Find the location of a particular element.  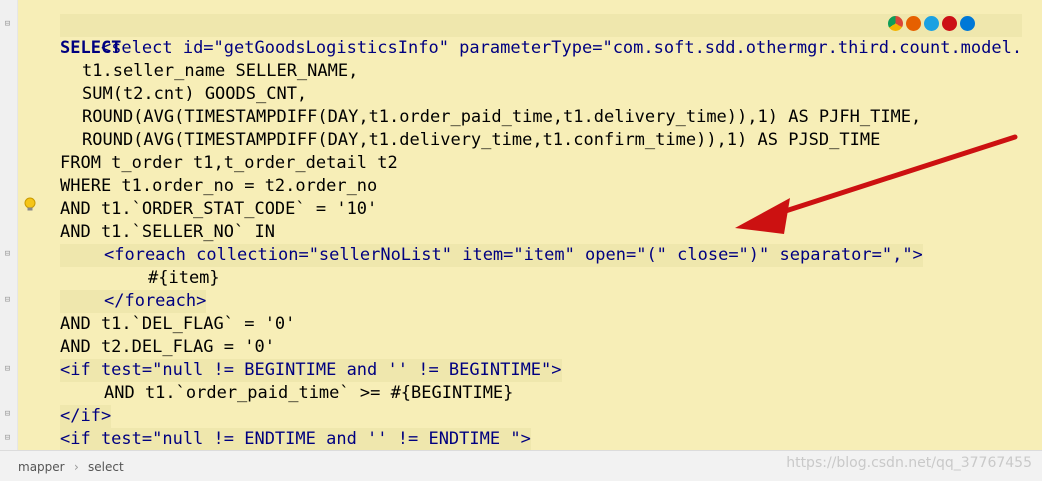

code-line: SUM(t2.cnt) GOODS_CNT, is located at coordinates (183, 94).